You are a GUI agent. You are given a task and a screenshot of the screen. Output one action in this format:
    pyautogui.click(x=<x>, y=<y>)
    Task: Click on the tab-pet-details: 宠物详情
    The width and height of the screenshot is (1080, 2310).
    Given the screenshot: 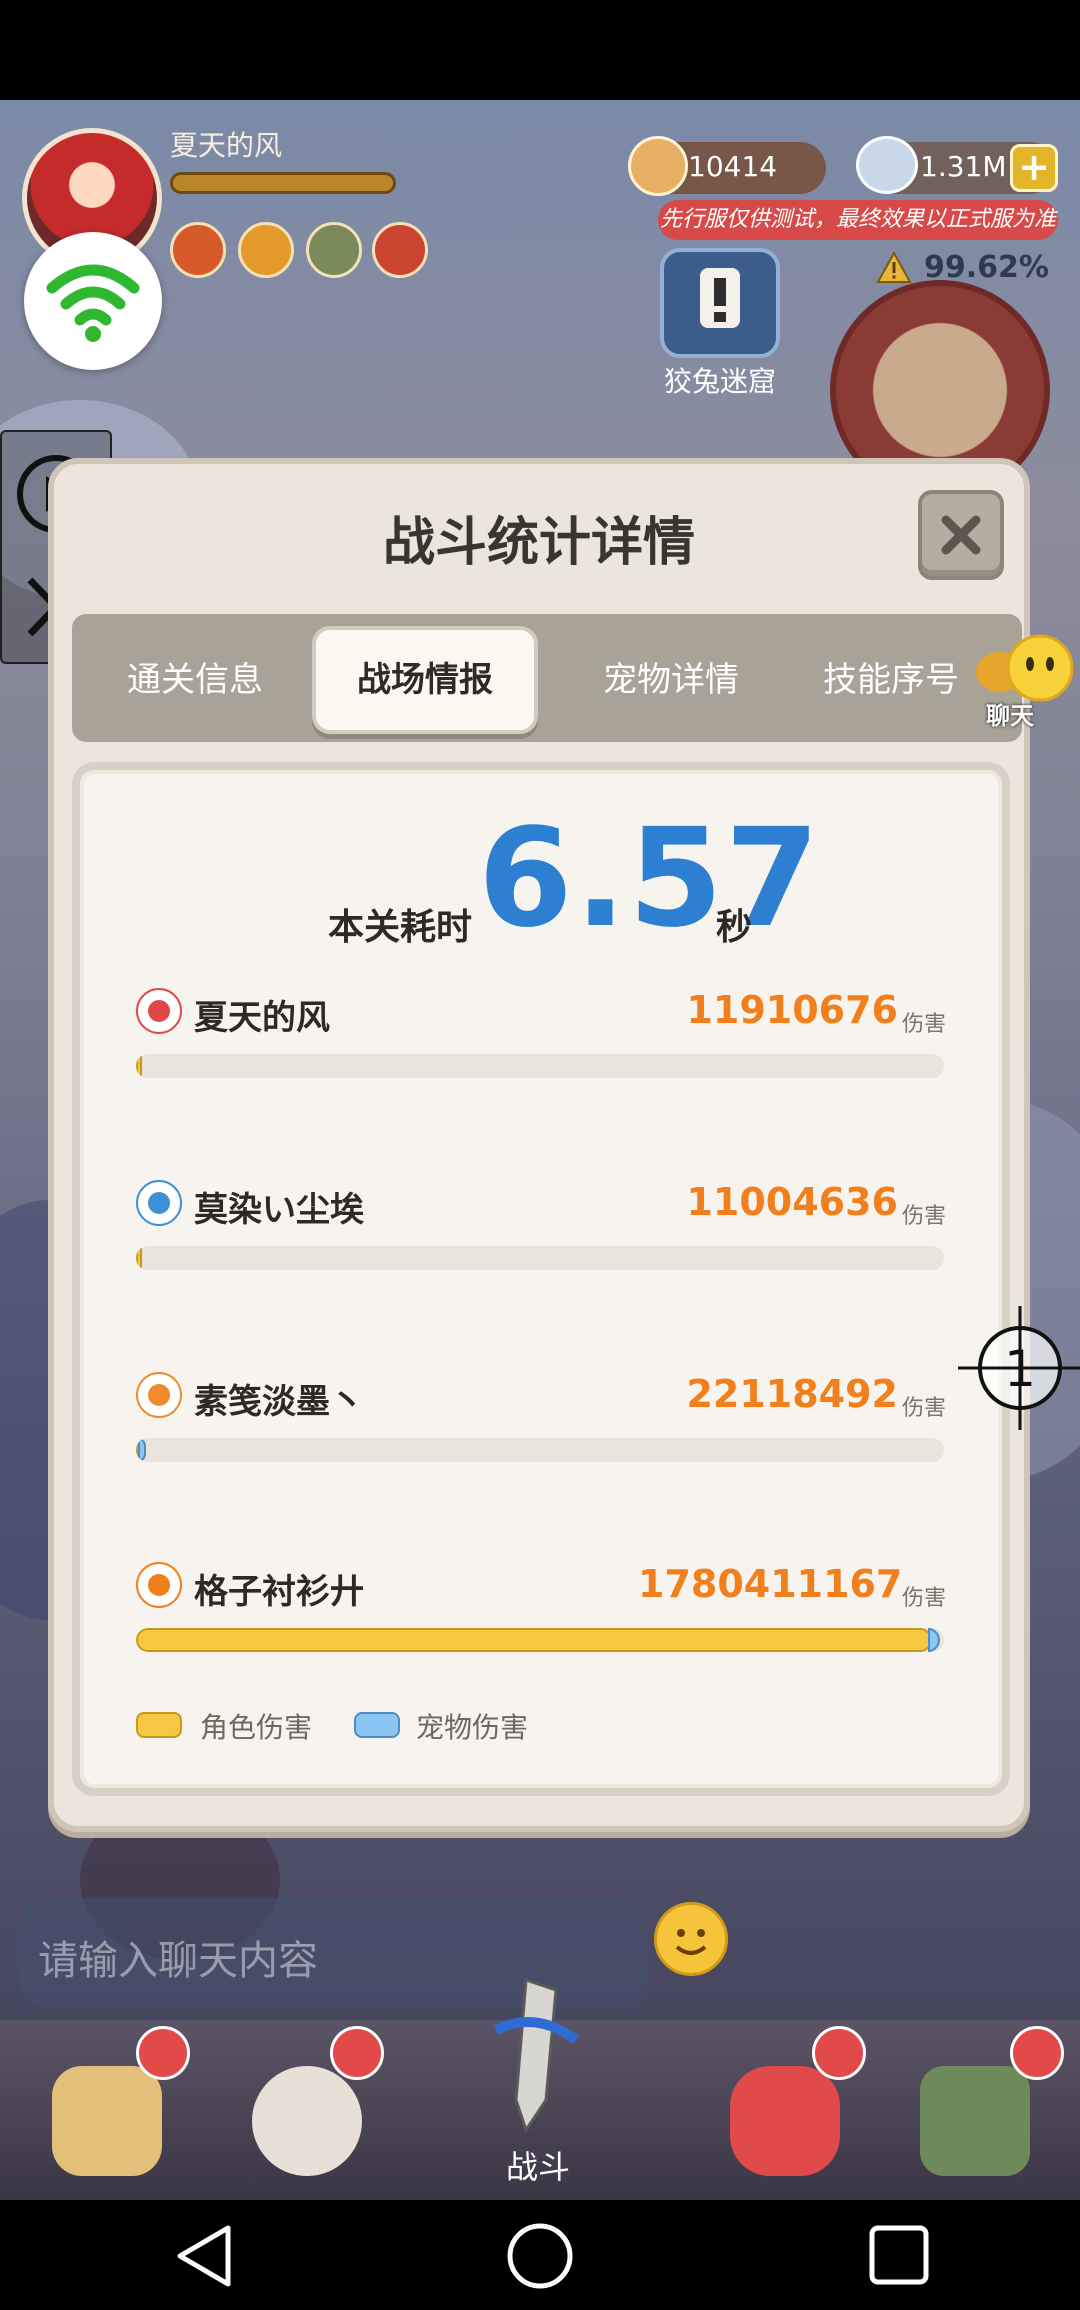 What is the action you would take?
    pyautogui.click(x=671, y=680)
    